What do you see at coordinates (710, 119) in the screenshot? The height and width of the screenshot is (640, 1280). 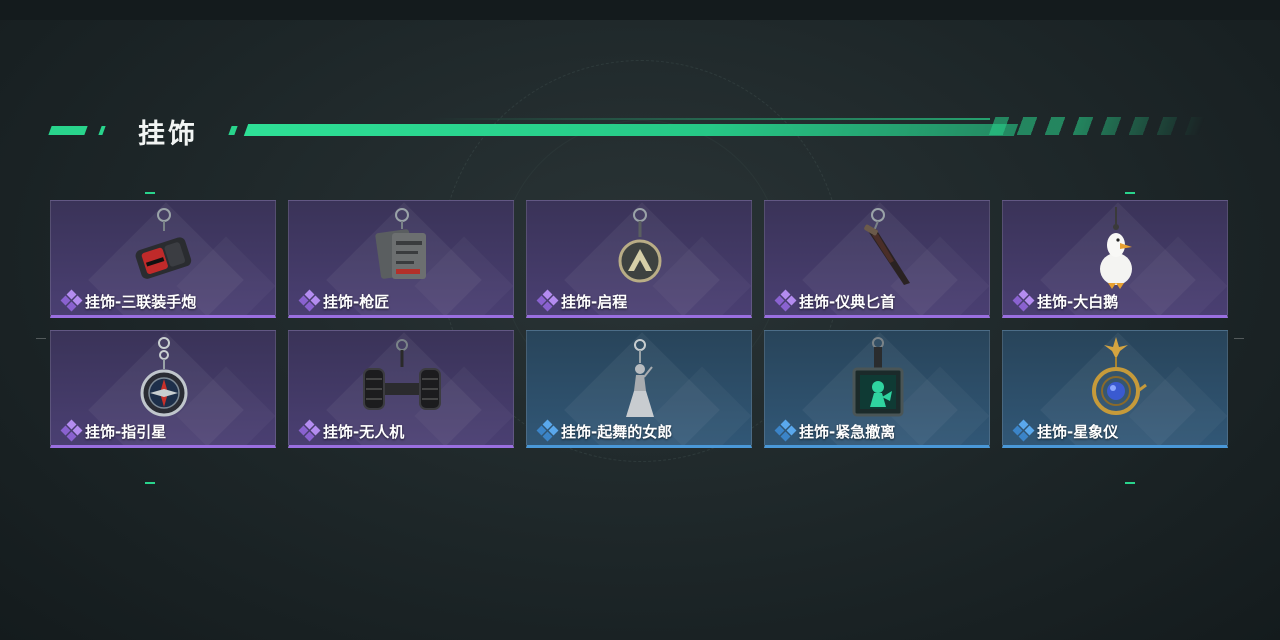 I see `header-thin-line` at bounding box center [710, 119].